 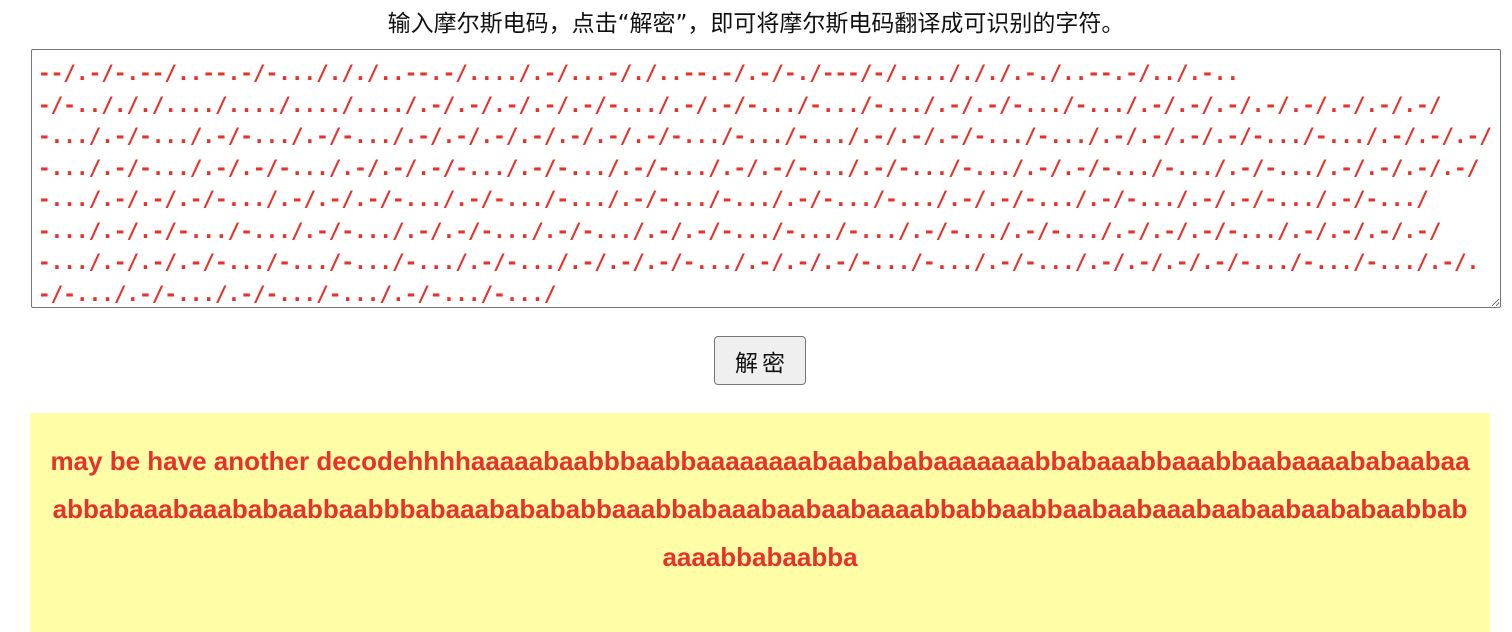 I want to click on page-instruction: 输入摩尔斯电码，点击“解密”，即可将摩尔斯电码翻译成可识别的字符。, so click(x=756, y=24).